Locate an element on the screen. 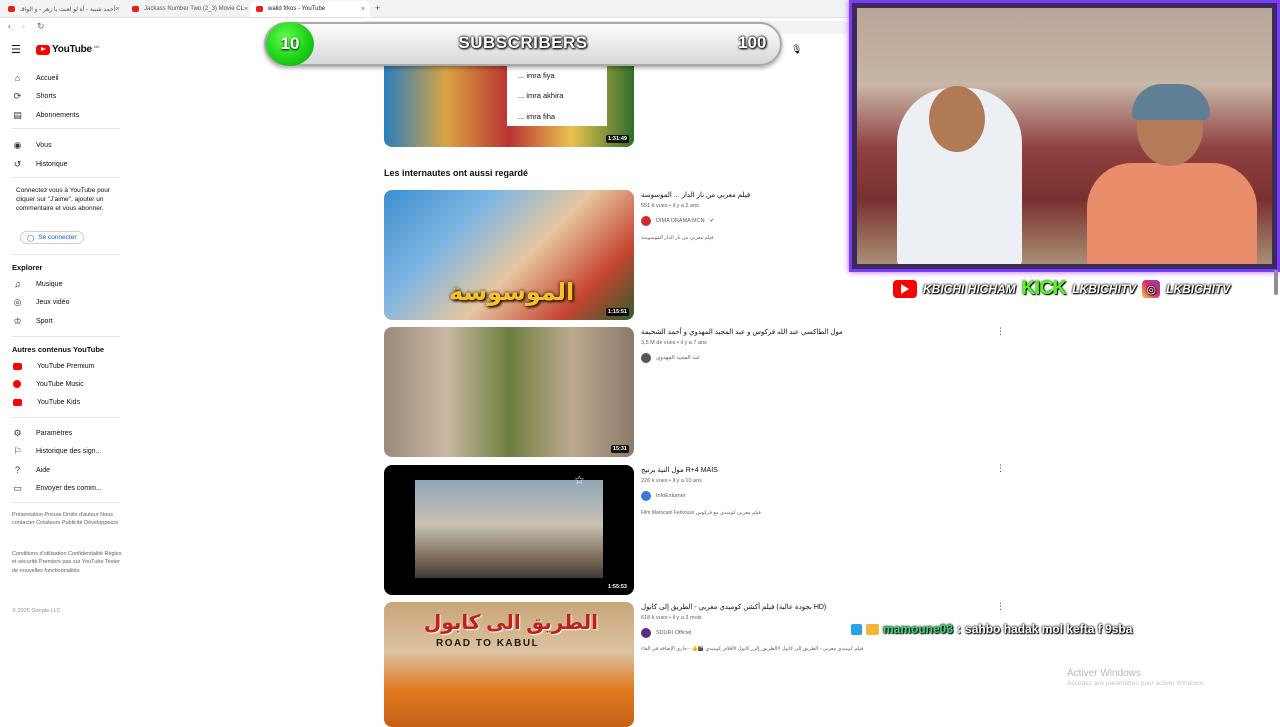 The height and width of the screenshot is (727, 1280). sidebar-item-sport: ♔ Sport is located at coordinates (32, 321).